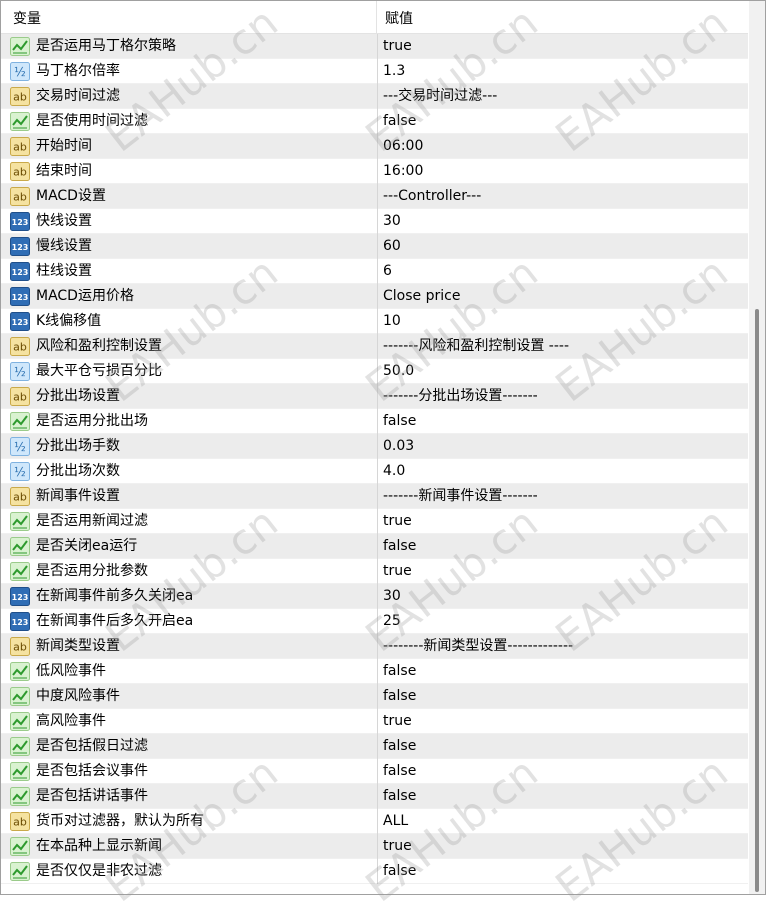 The image size is (766, 911). Describe the element at coordinates (20, 346) in the screenshot. I see `string-type-icon: ab` at that location.